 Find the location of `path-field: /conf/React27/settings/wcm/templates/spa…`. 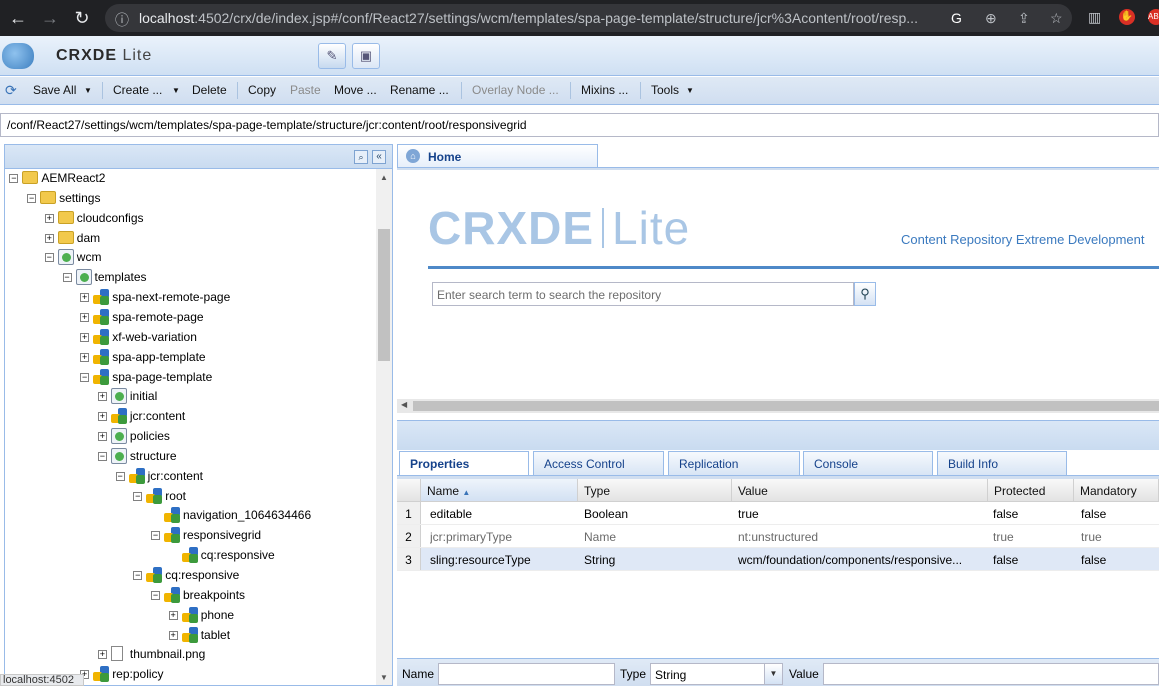

path-field: /conf/React27/settings/wcm/templates/spa… is located at coordinates (579, 125).